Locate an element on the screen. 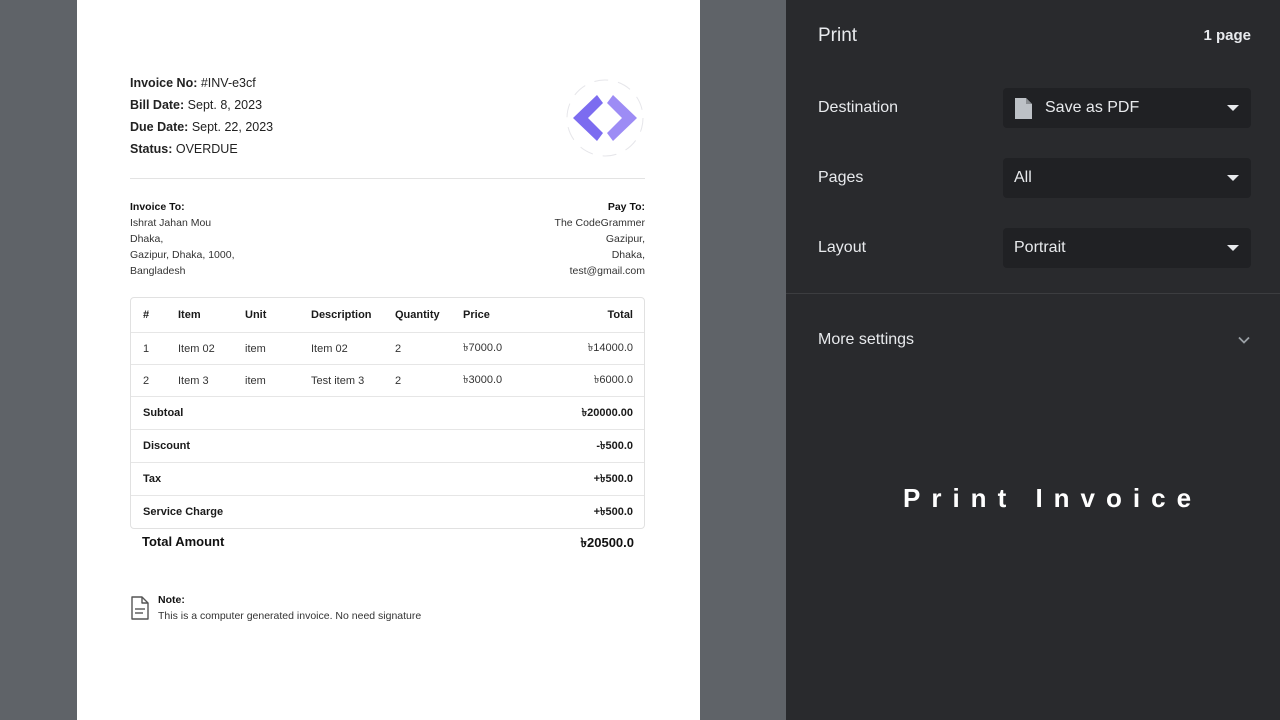  chevron-down-icon is located at coordinates (1244, 340).